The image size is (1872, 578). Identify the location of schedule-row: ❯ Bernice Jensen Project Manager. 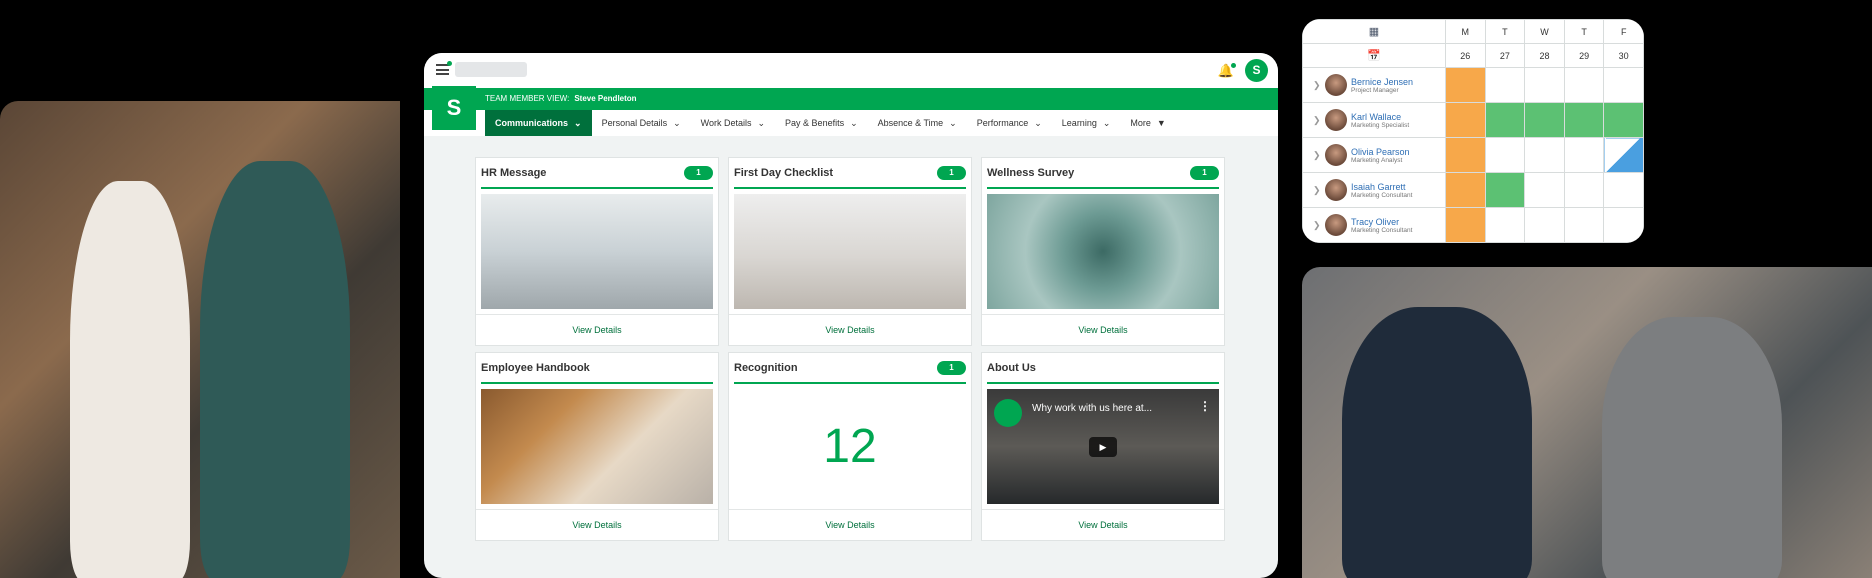
(1473, 85).